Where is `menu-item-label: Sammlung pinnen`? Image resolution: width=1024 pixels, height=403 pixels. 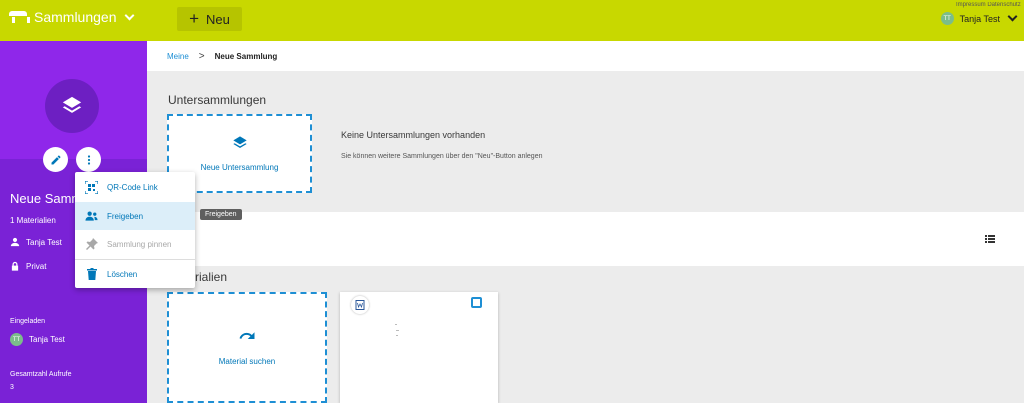
menu-item-label: Sammlung pinnen is located at coordinates (139, 244).